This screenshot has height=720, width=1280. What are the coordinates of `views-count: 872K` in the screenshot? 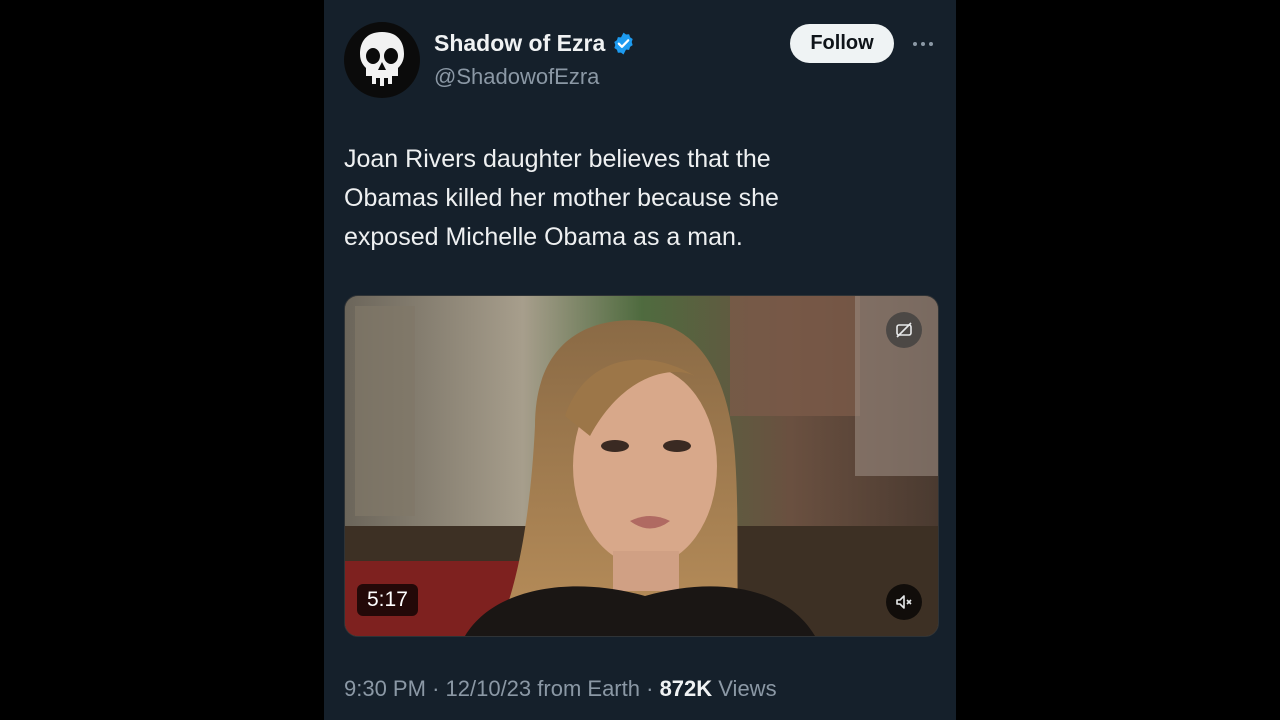 It's located at (686, 688).